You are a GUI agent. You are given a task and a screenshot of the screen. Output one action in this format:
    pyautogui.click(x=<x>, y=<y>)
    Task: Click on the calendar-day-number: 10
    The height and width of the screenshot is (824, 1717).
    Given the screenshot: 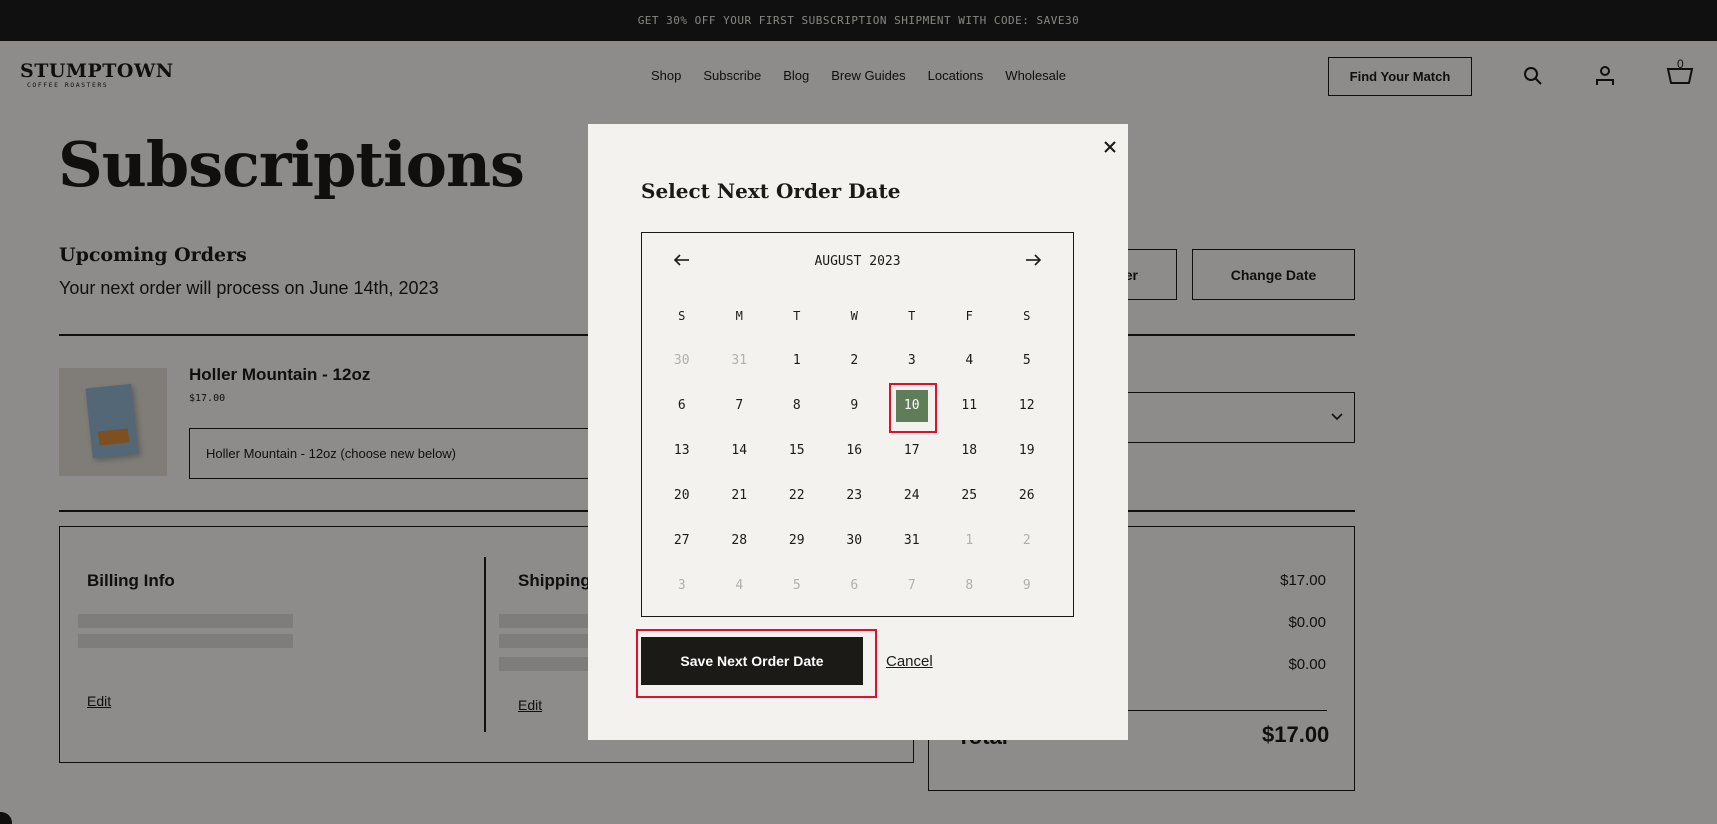 What is the action you would take?
    pyautogui.click(x=911, y=405)
    